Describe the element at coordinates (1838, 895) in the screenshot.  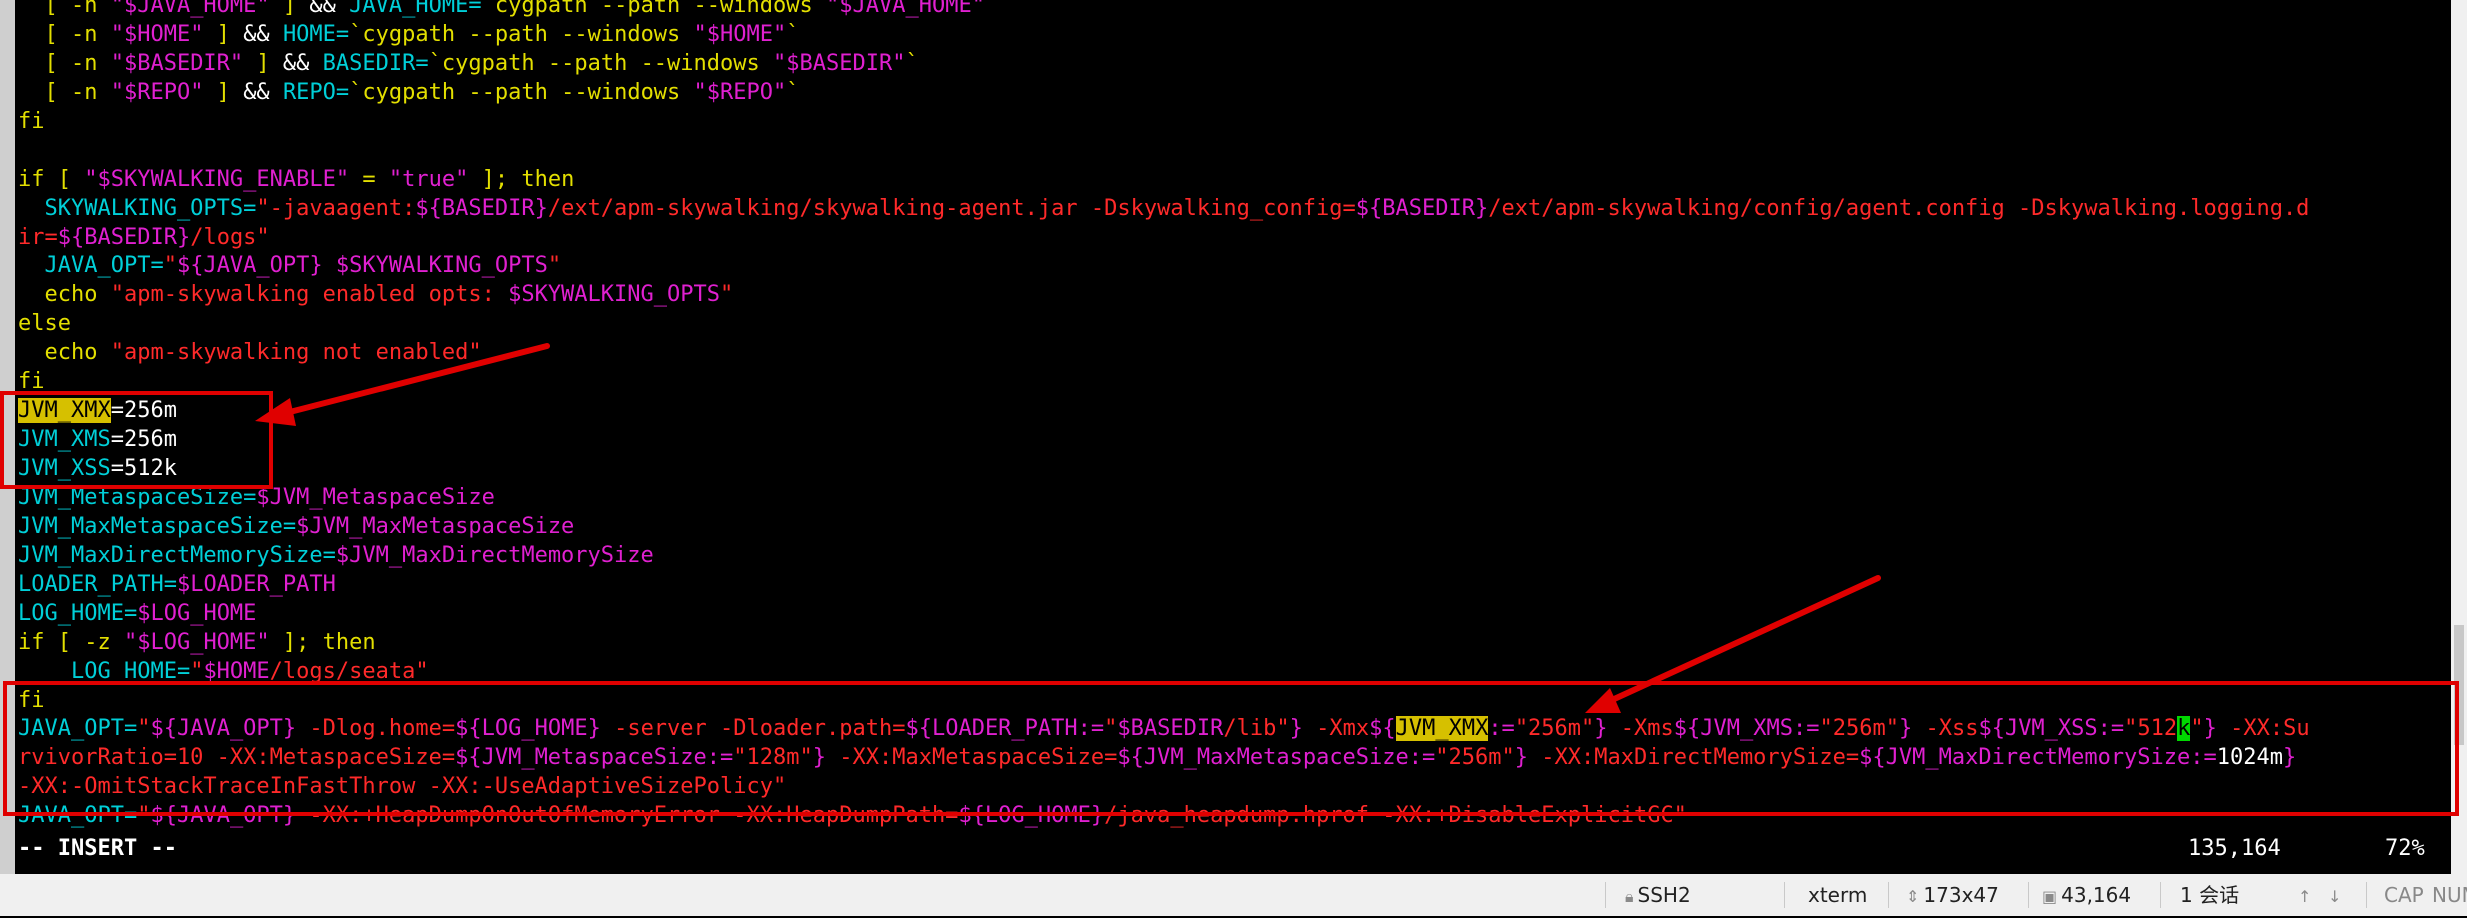
I see `status-terminal-type: xterm` at that location.